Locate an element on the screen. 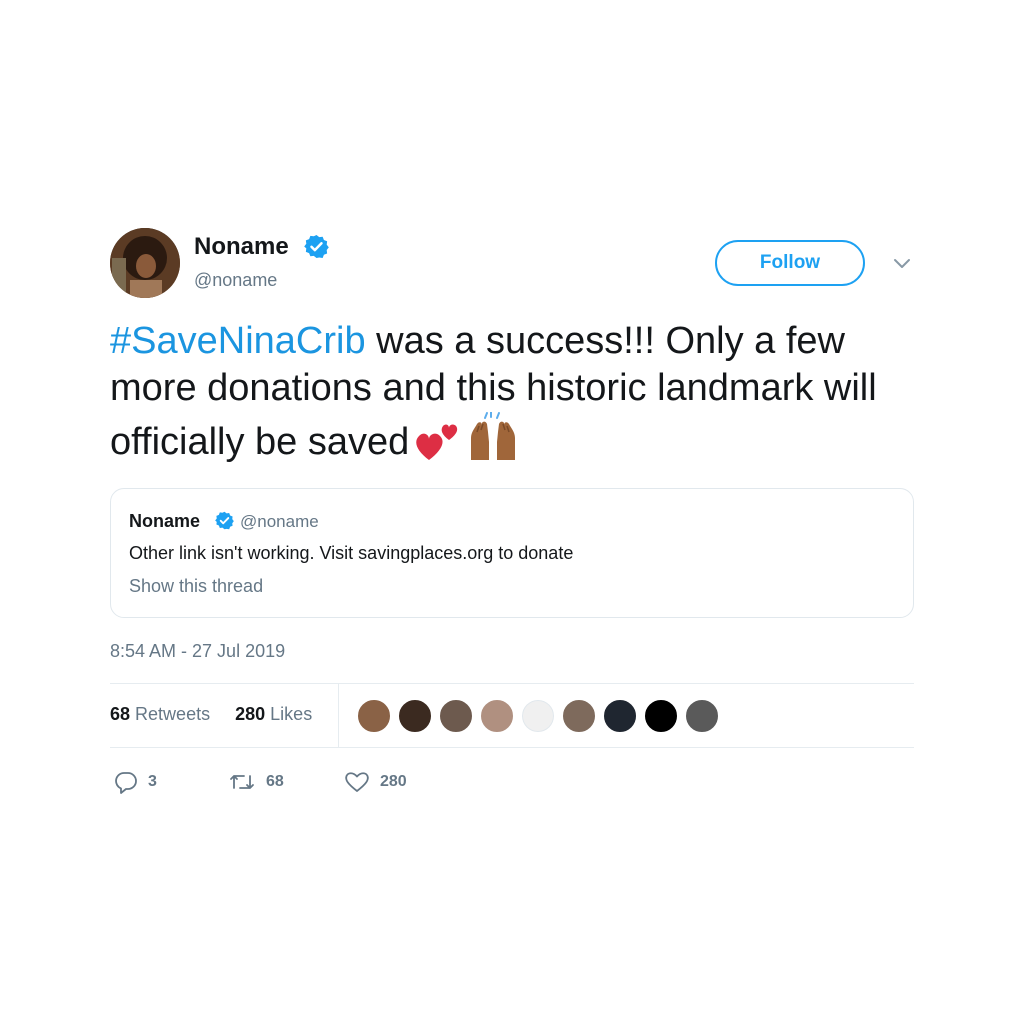 The image size is (1024, 1024). retweets-count: 68 is located at coordinates (120, 714).